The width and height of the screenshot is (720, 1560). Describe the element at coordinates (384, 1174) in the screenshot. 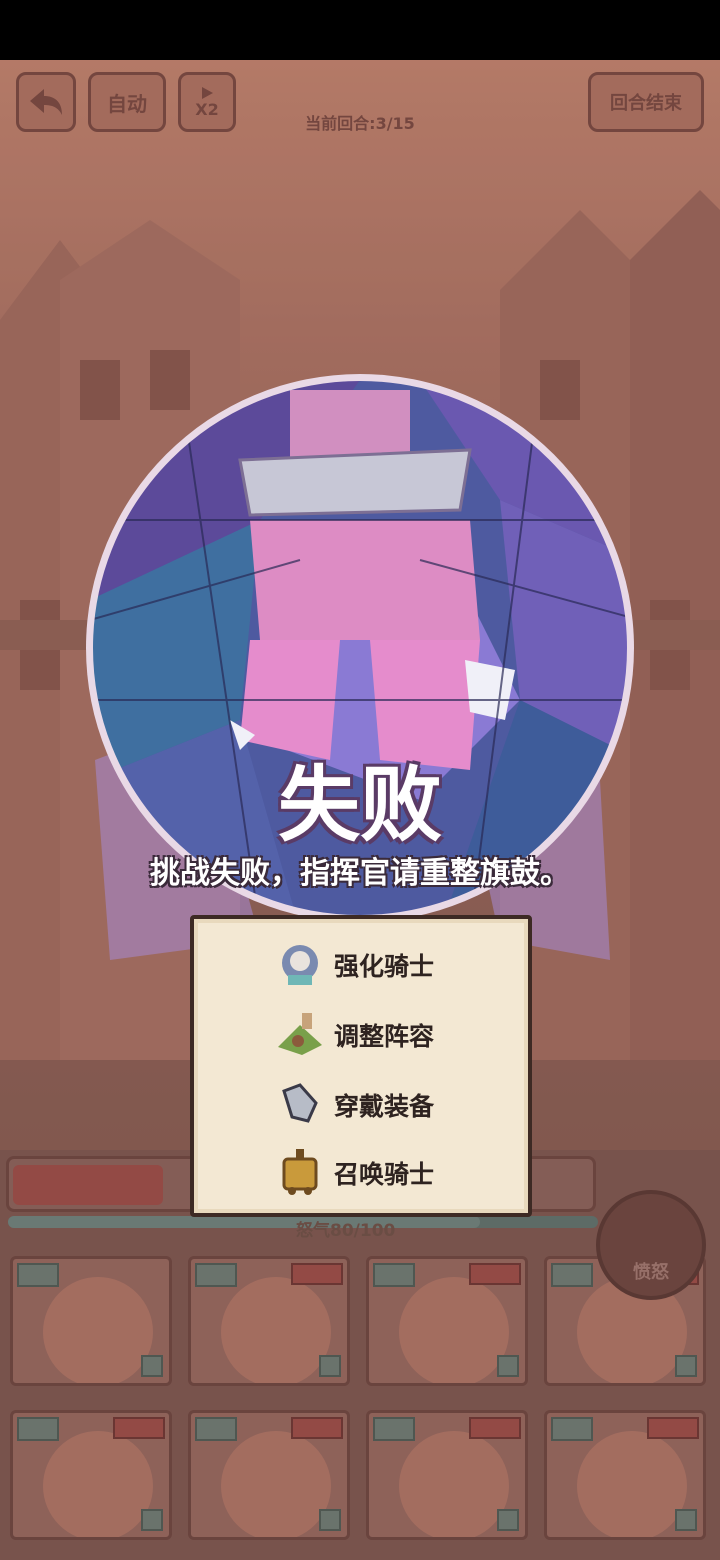

I see `tip-label: 召唤骑士` at that location.